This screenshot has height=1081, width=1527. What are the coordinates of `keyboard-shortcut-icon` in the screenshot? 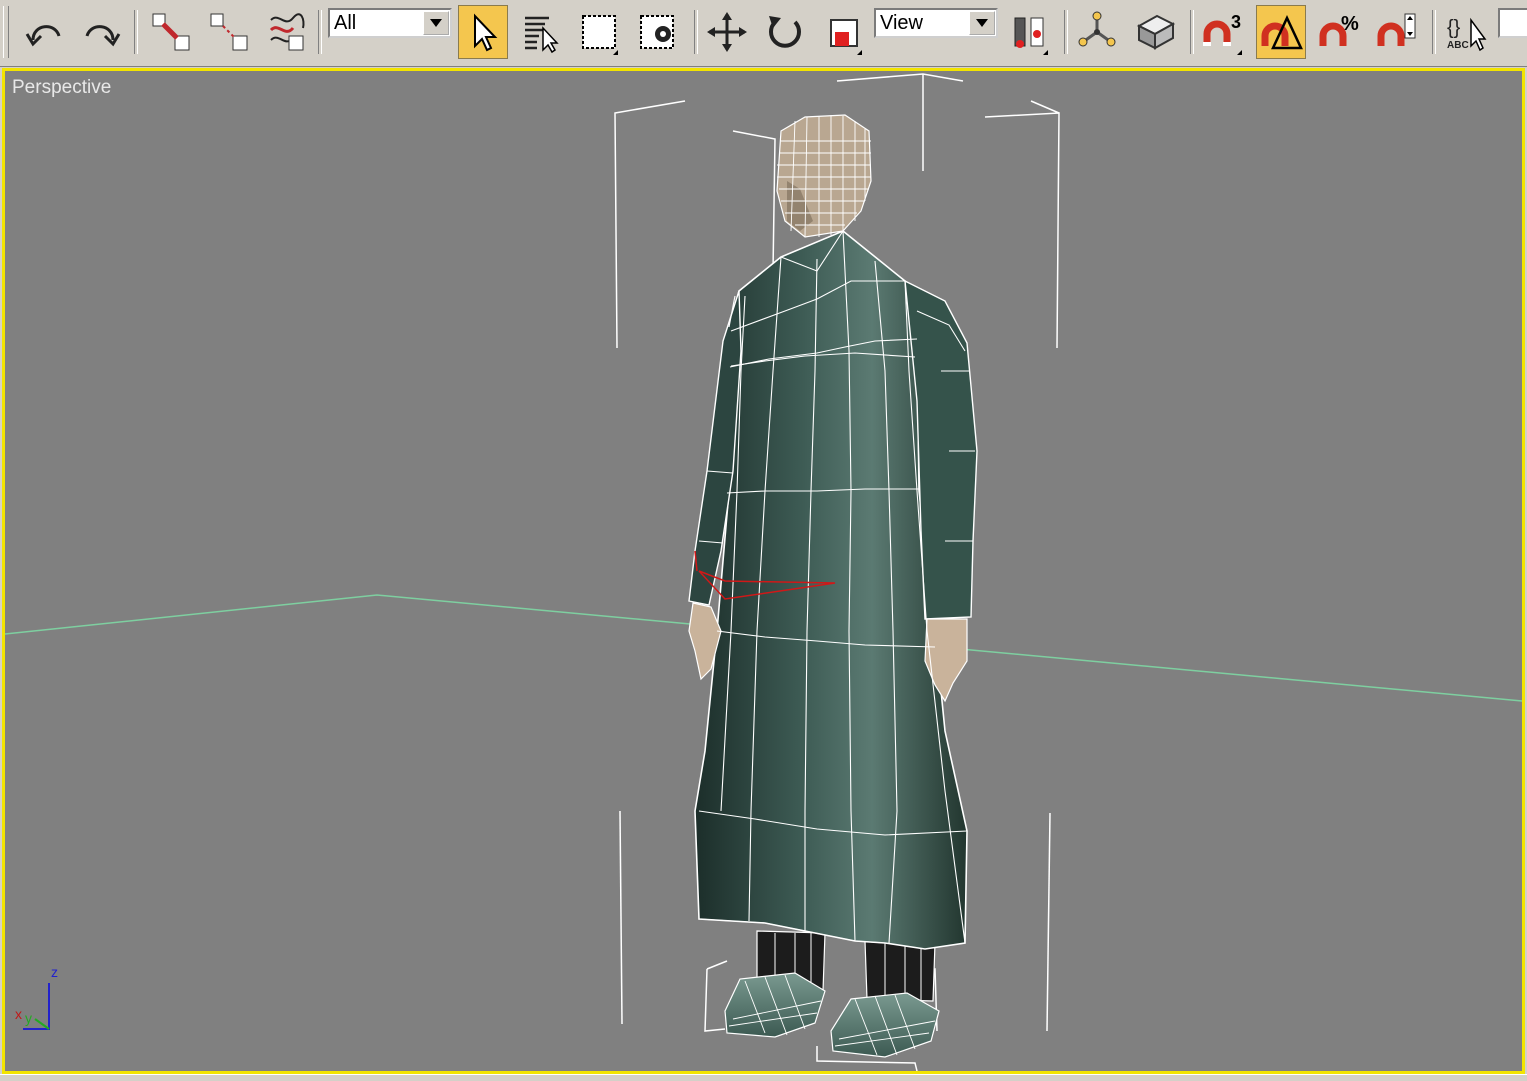 It's located at (1156, 32).